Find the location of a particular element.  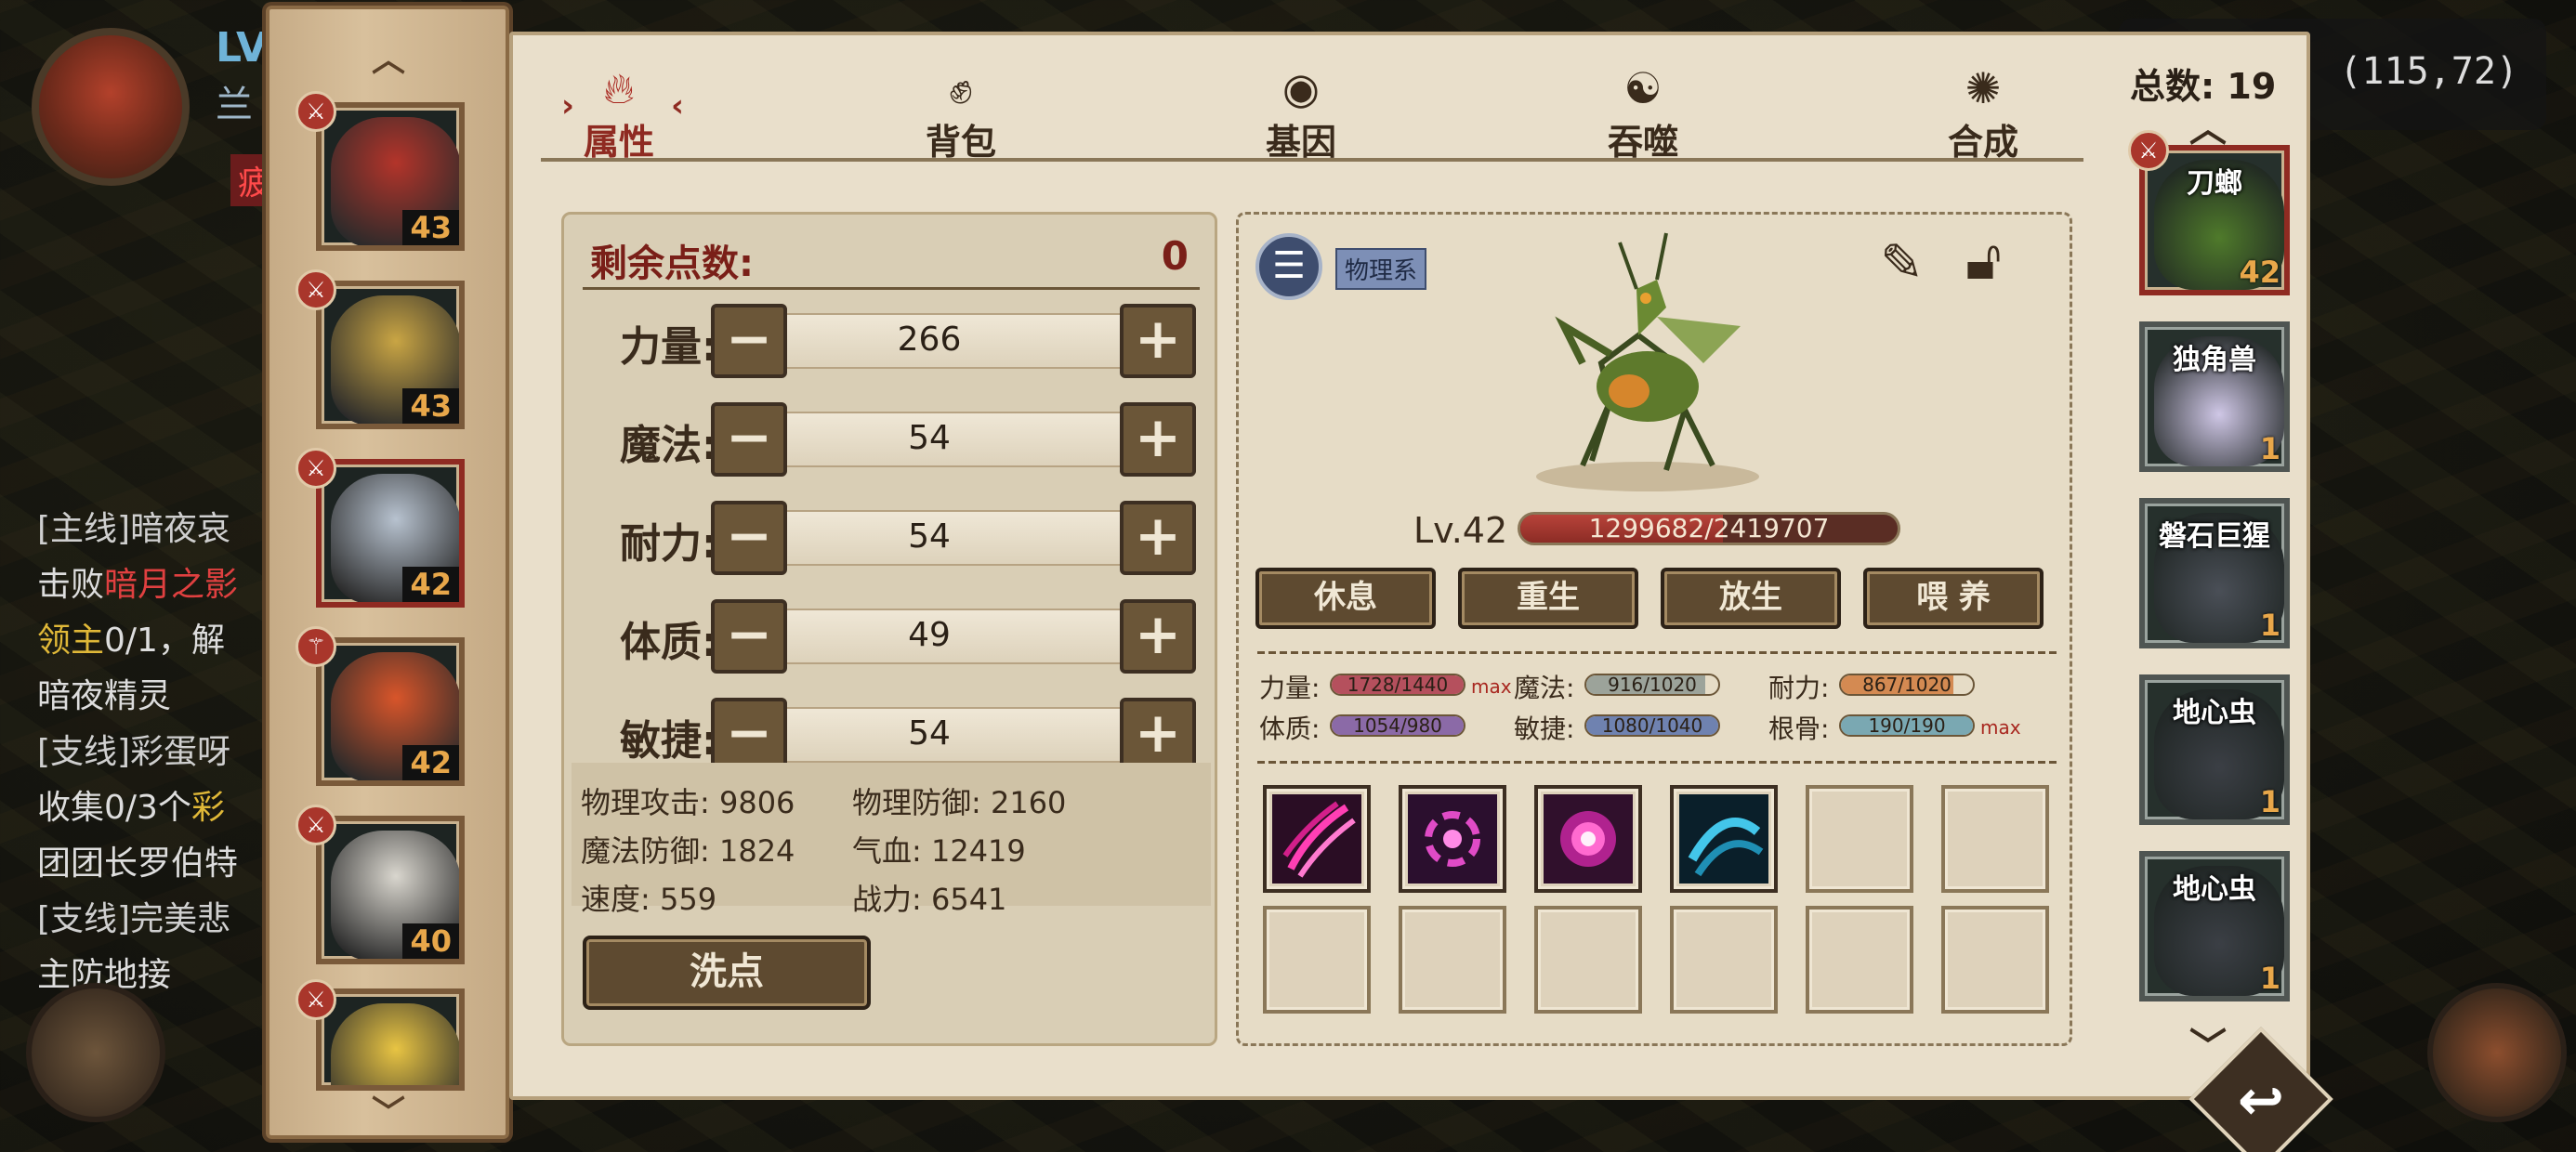

stat-value: 49 is located at coordinates (929, 635).